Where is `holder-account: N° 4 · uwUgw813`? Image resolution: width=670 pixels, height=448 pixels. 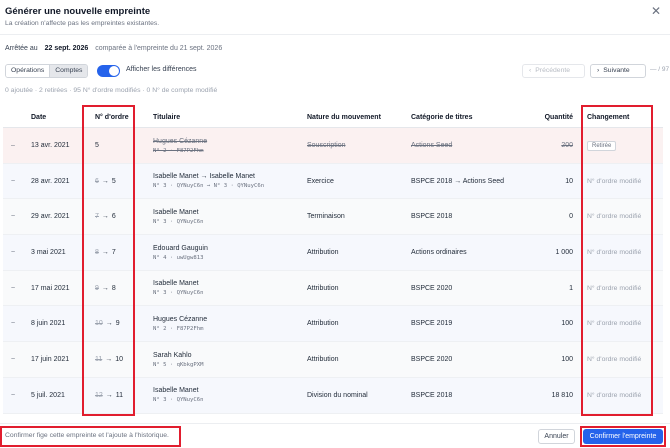
holder-account: N° 4 · uwUgw813 is located at coordinates (178, 257).